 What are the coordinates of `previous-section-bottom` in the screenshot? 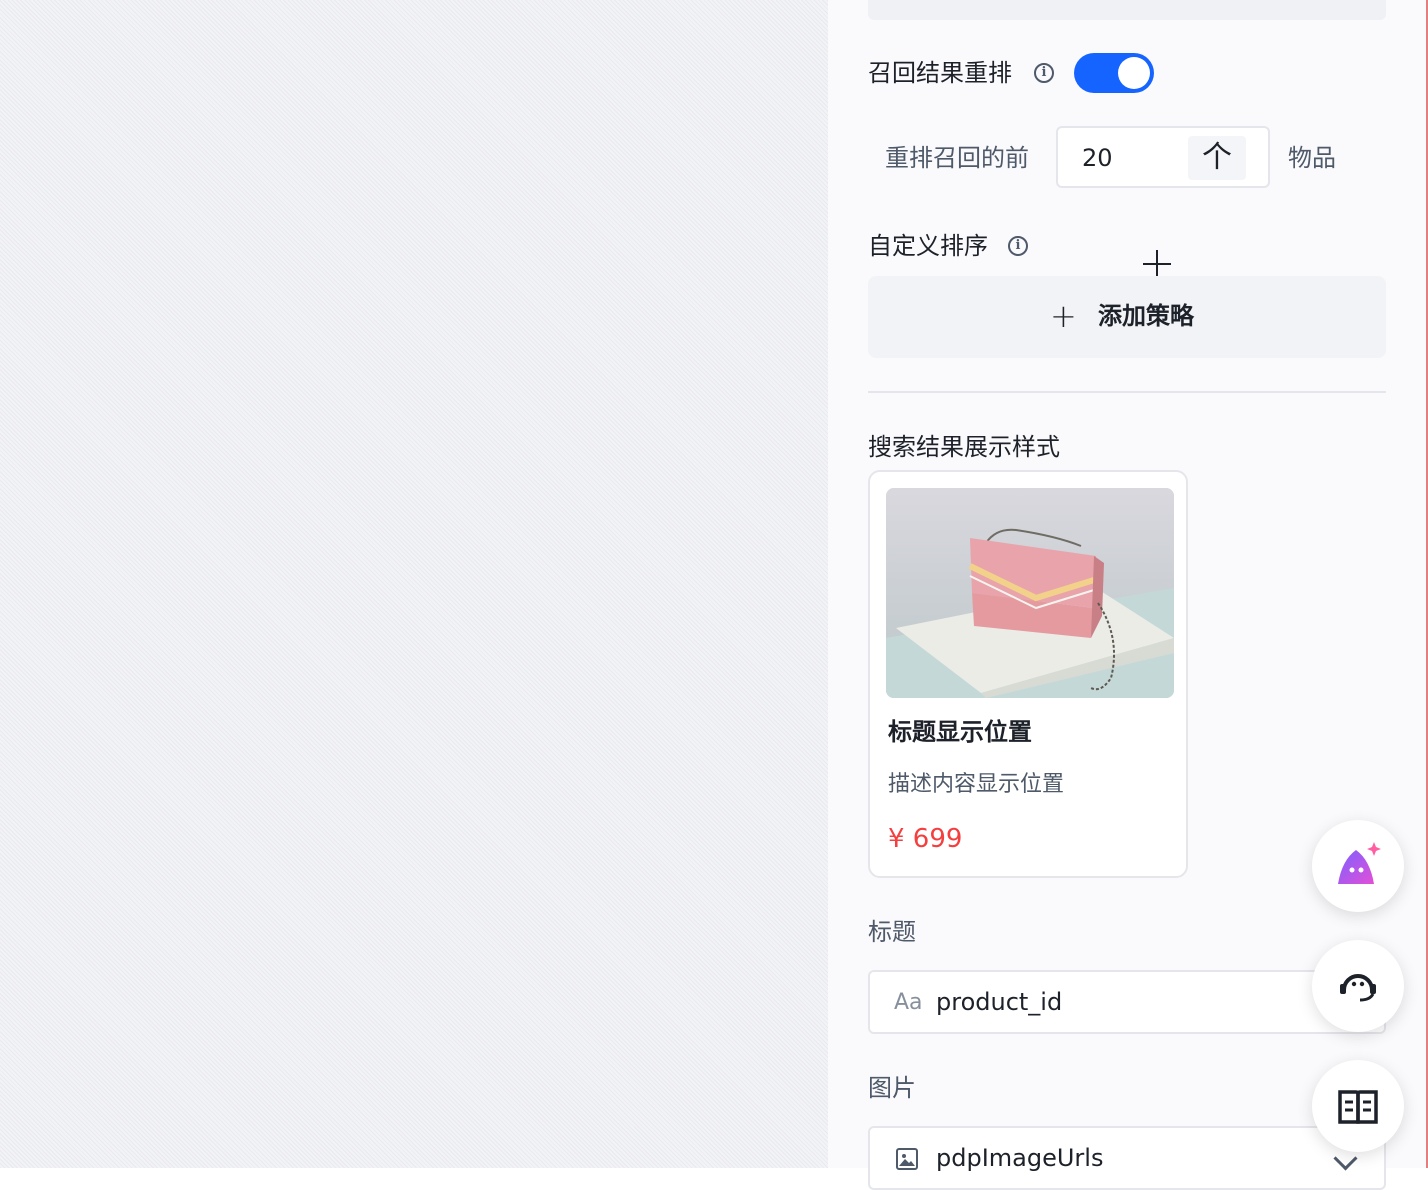 It's located at (1127, 10).